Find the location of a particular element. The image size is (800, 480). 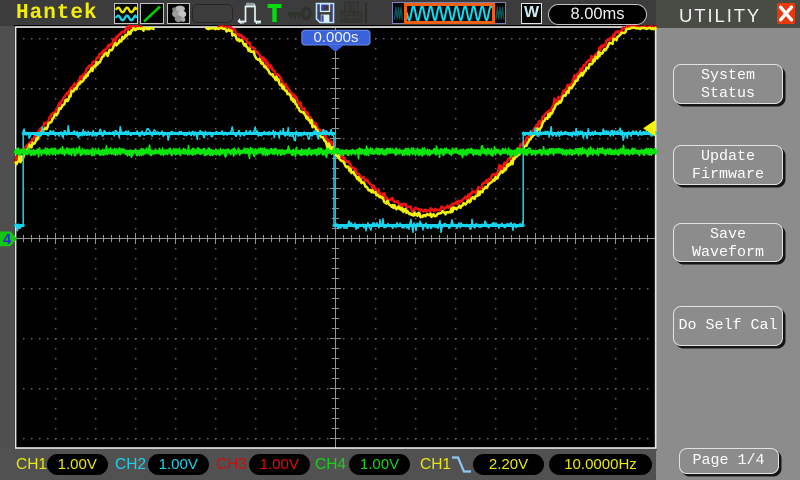

svg-text: 0.000s is located at coordinates (335, 37).